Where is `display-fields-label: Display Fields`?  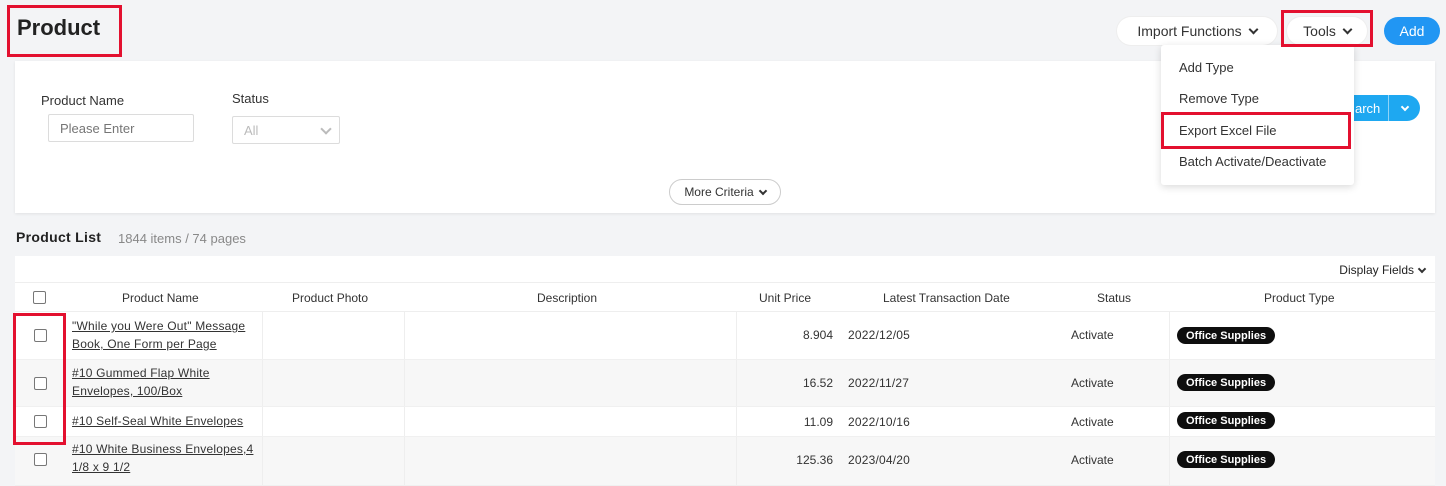
display-fields-label: Display Fields is located at coordinates (1376, 270).